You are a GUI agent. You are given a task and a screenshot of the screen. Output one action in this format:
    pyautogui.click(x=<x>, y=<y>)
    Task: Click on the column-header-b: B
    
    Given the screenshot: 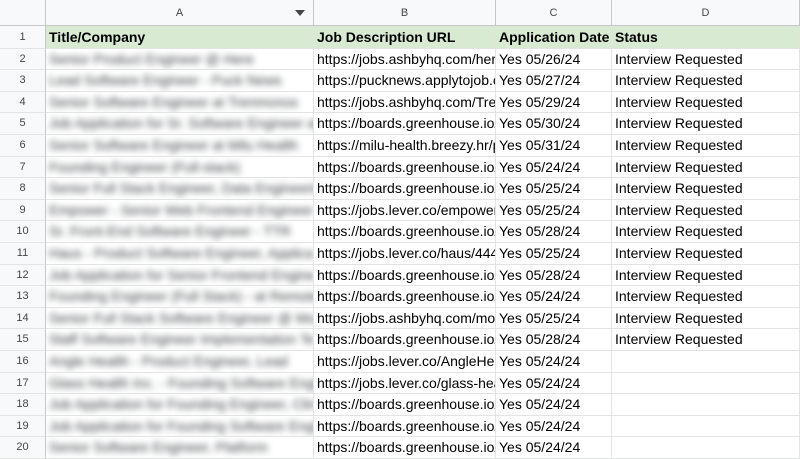 What is the action you would take?
    pyautogui.click(x=405, y=13)
    